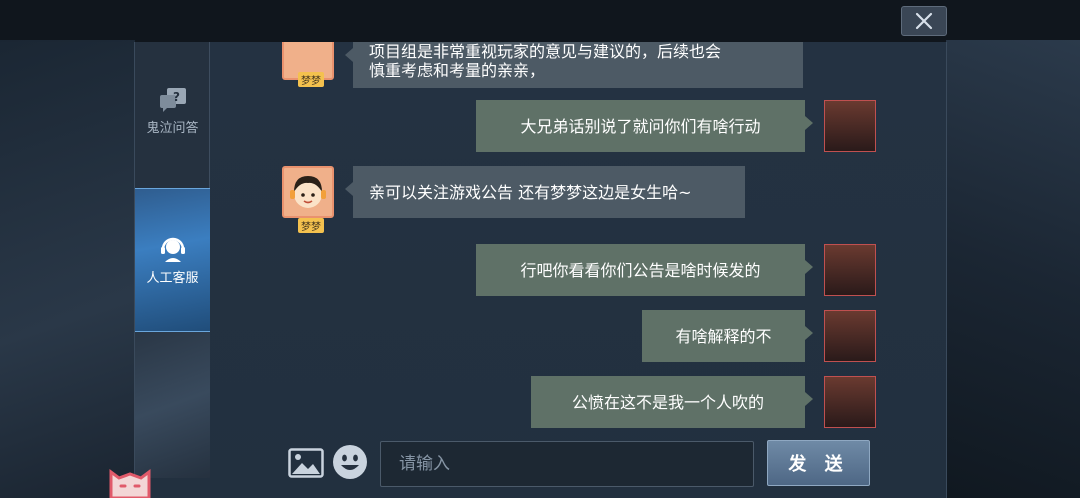 The height and width of the screenshot is (498, 1080). Describe the element at coordinates (640, 126) in the screenshot. I see `message-text: 大兄弟话别说了就问你们有啥行动` at that location.